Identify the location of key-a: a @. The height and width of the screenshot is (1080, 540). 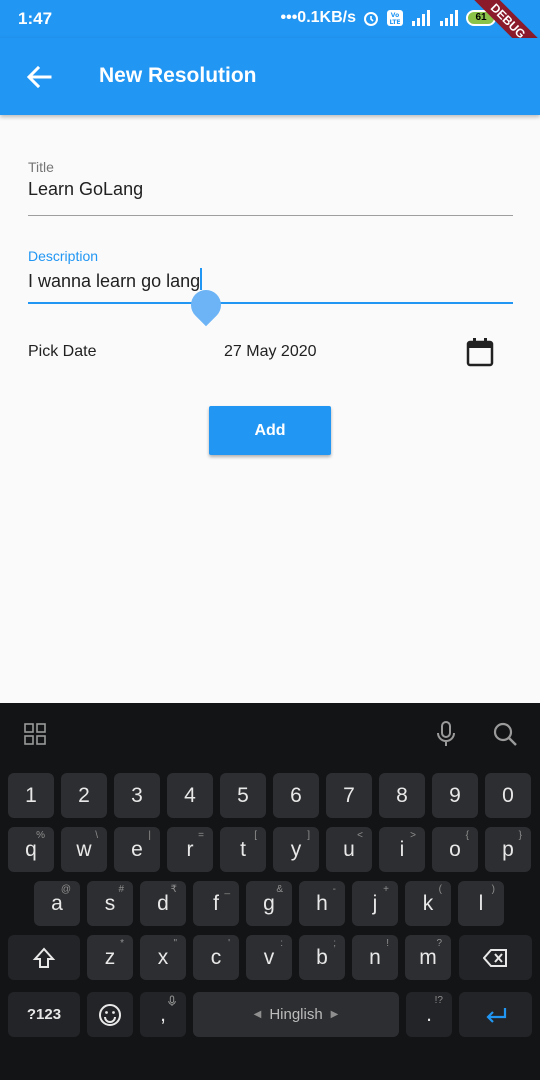
(57, 903).